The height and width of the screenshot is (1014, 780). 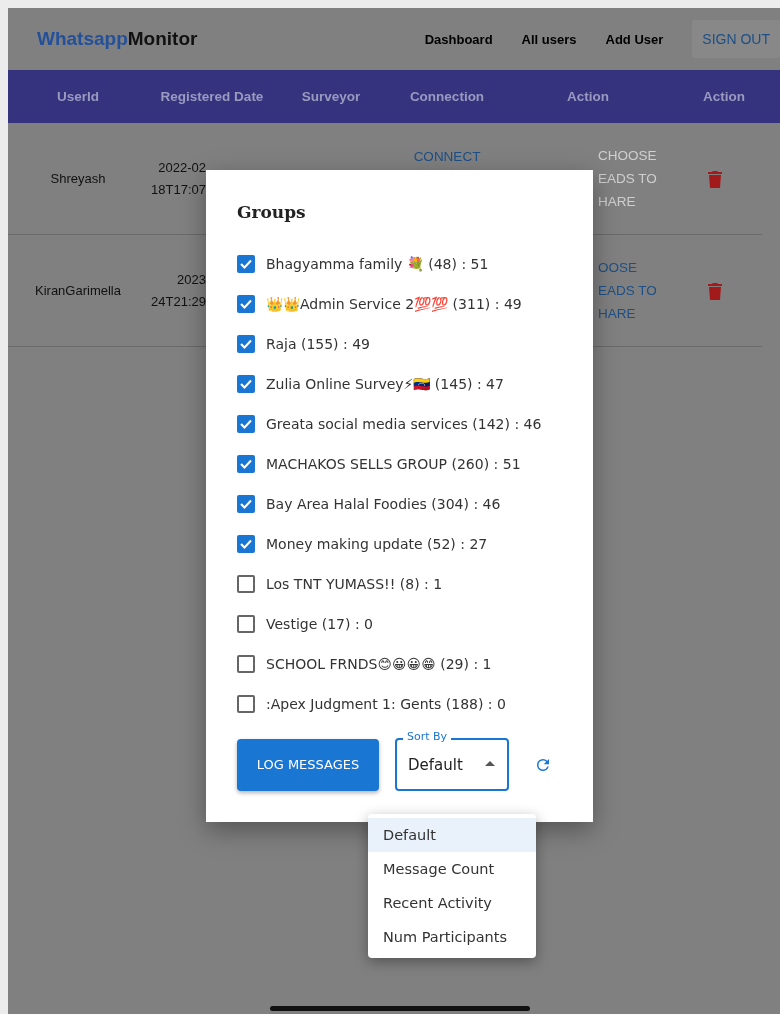 What do you see at coordinates (386, 704) in the screenshot?
I see `group-label: :Apex Judgment 1: Gents (188) : 0` at bounding box center [386, 704].